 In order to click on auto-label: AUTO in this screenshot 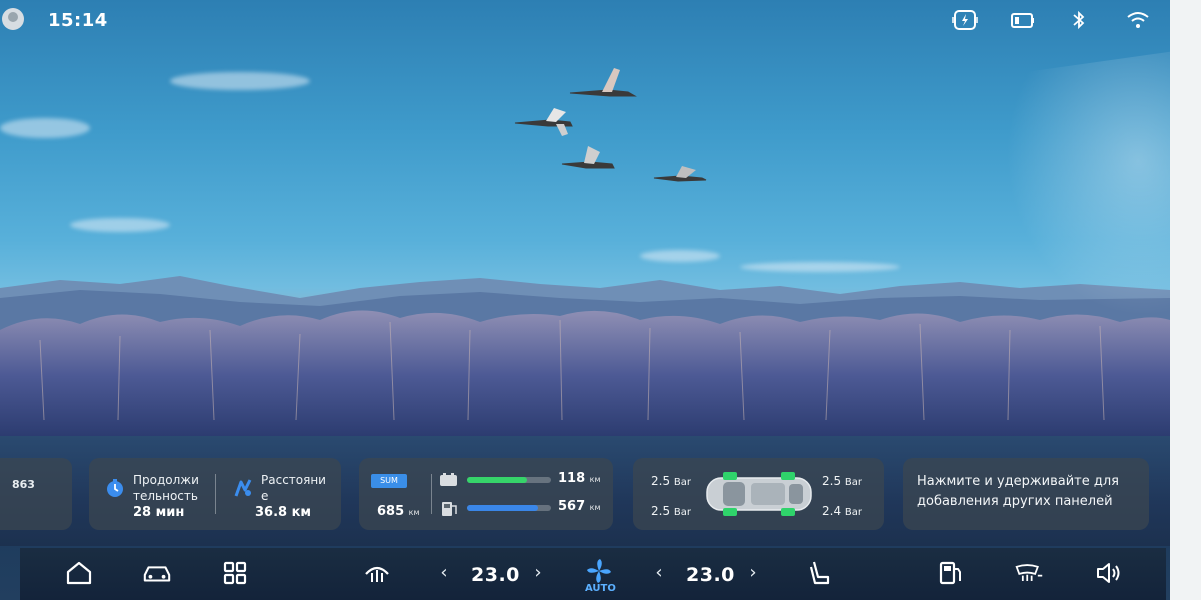, I will do `click(600, 588)`.